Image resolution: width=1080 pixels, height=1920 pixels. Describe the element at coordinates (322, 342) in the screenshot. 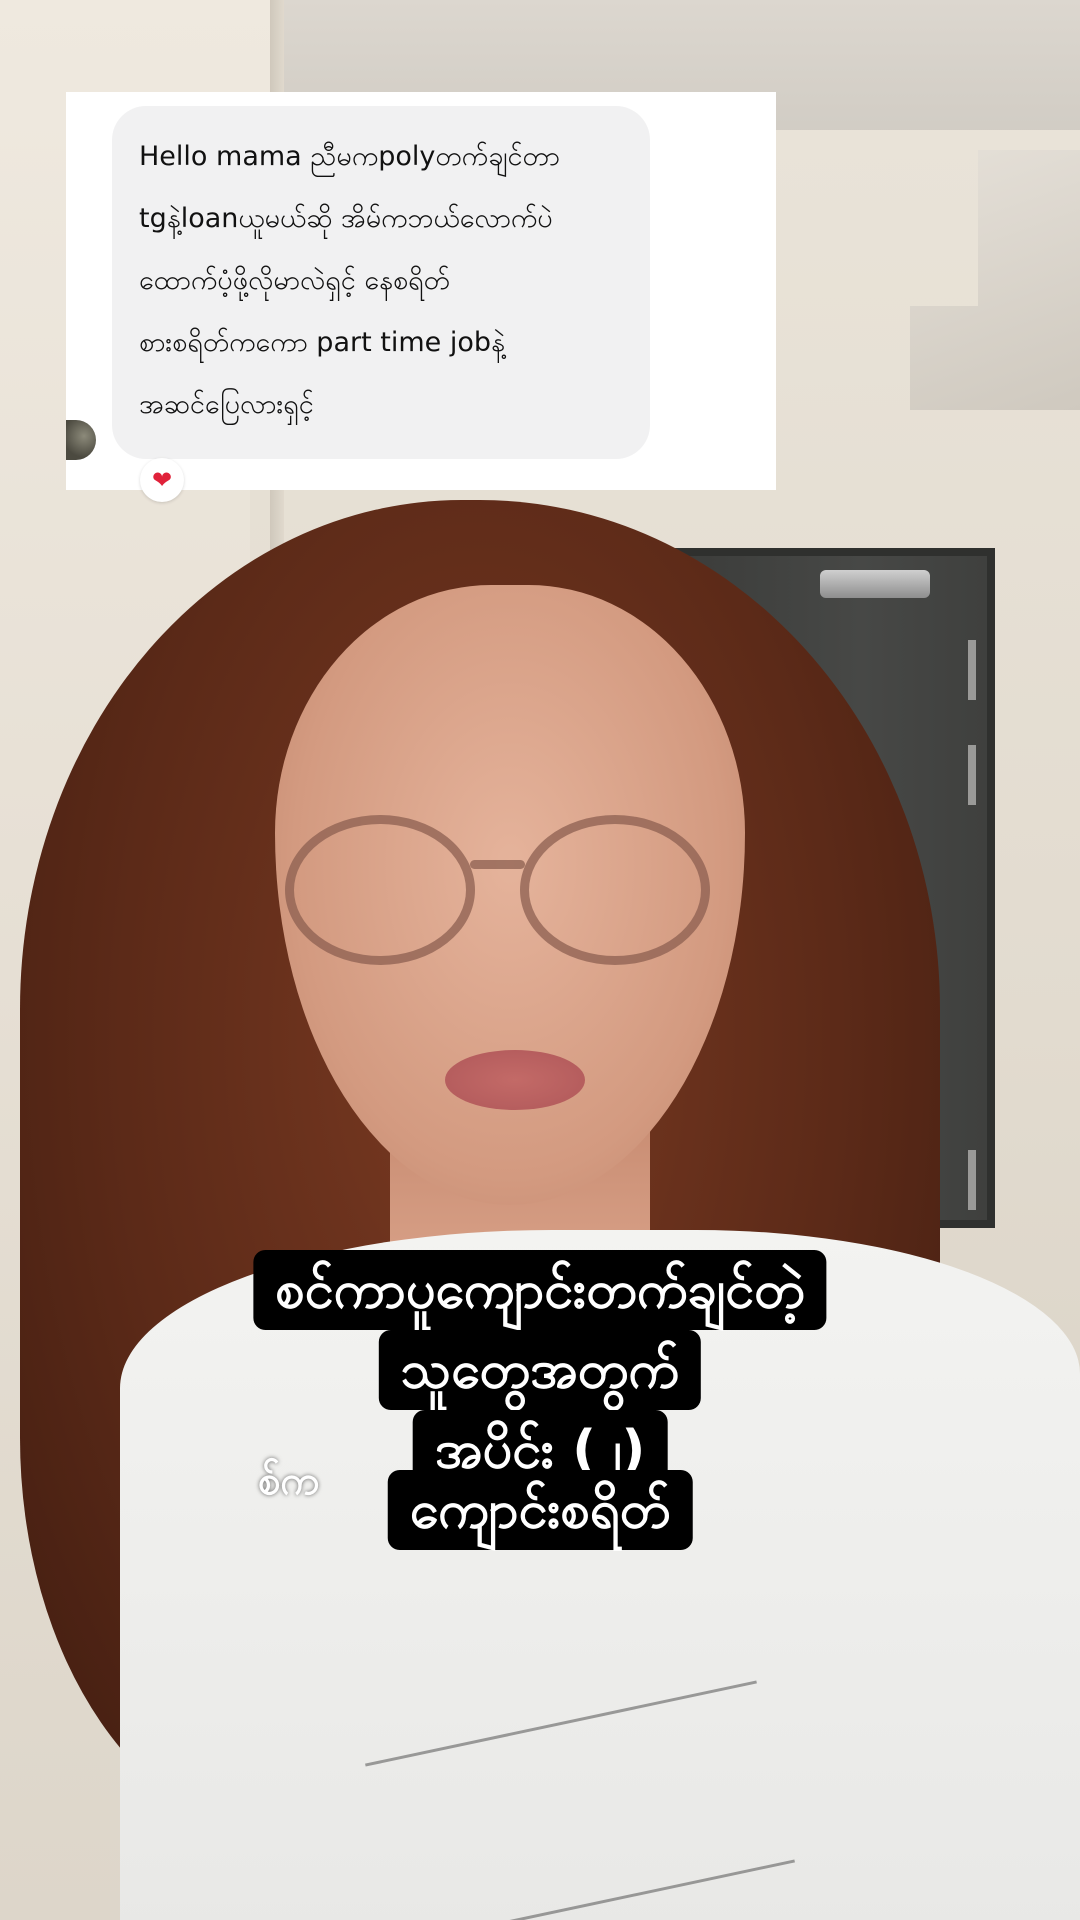

I see `comment-text-line: စားစရိတ်ကကော part time jobနဲ့` at that location.